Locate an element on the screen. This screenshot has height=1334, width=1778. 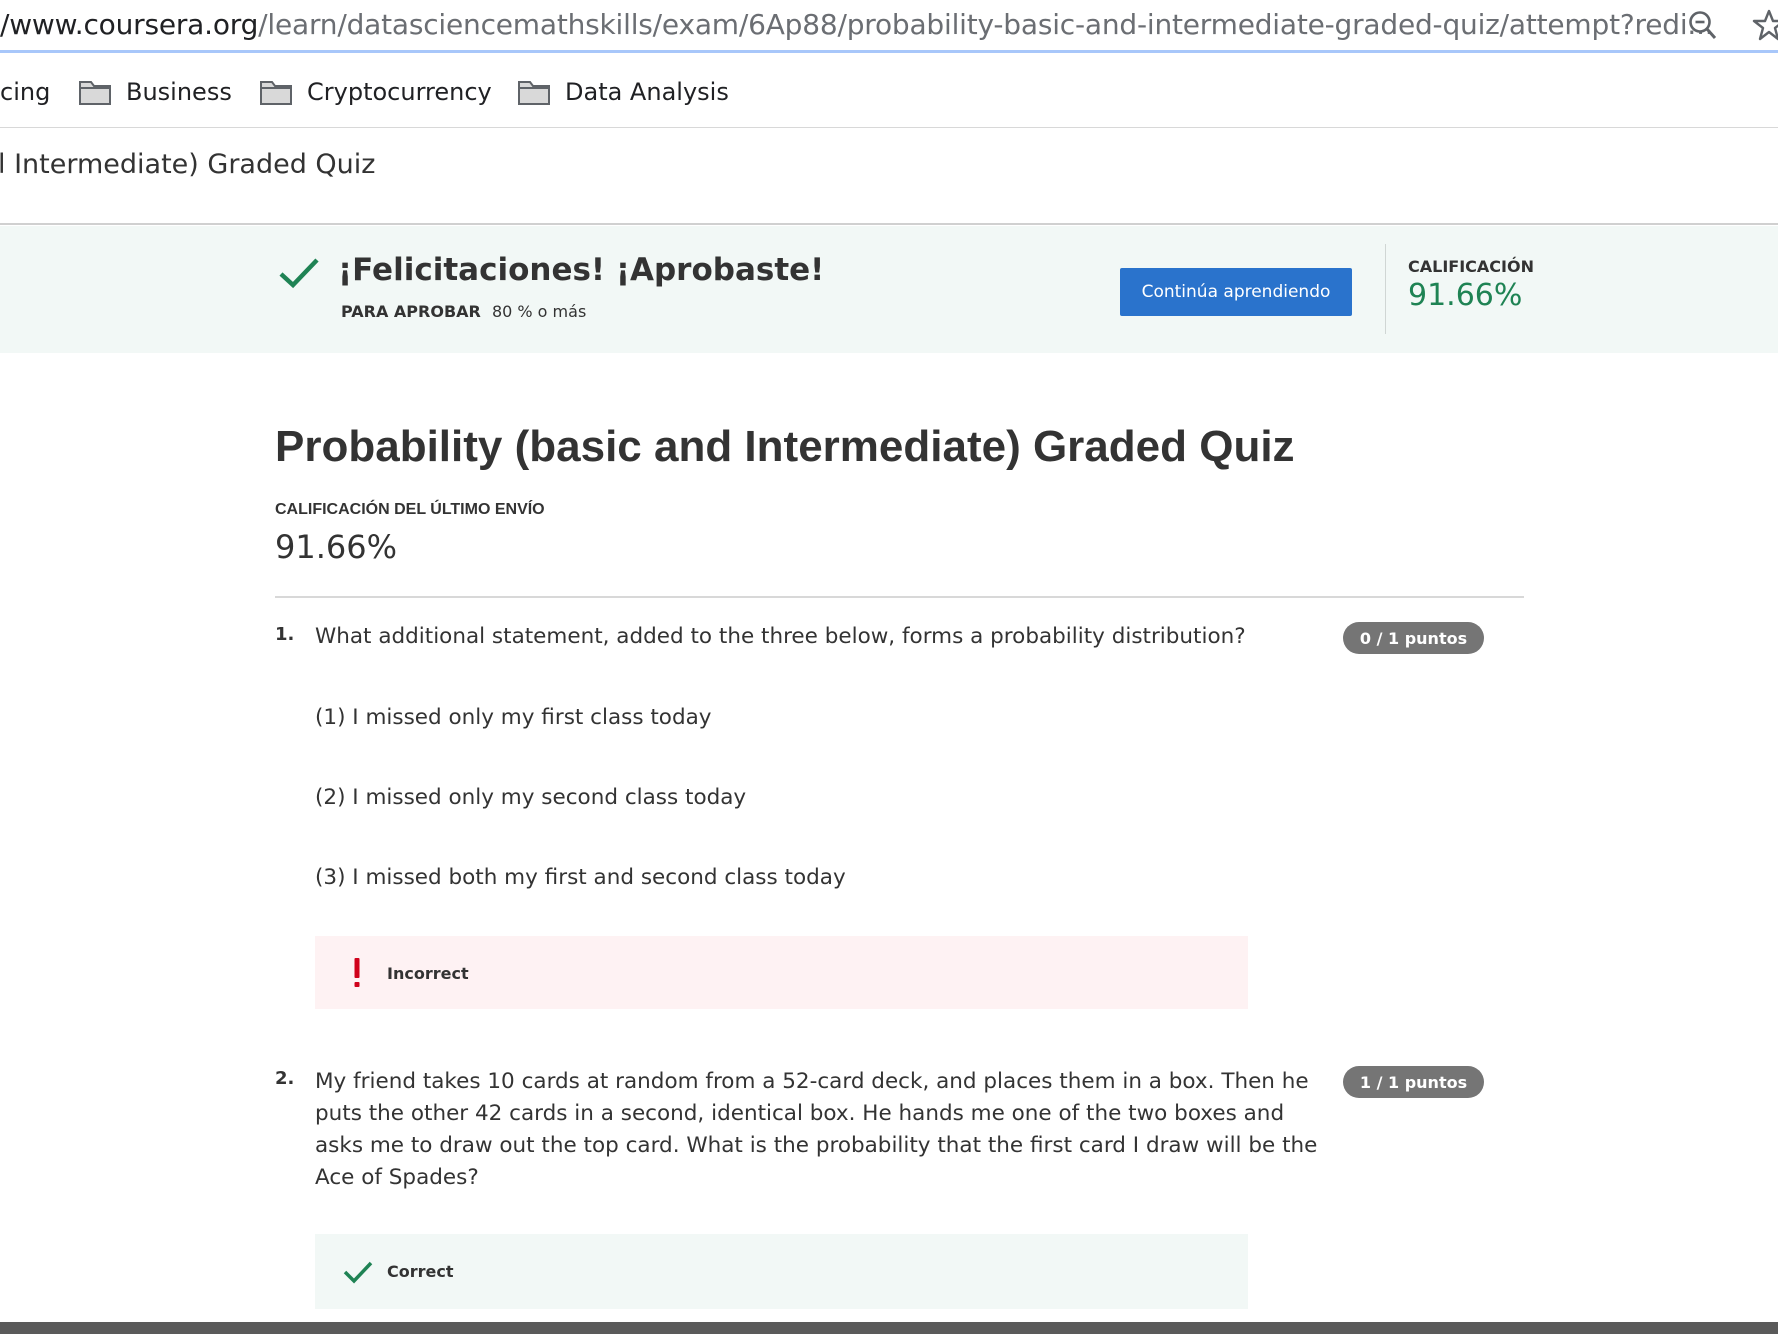
question-number: 2. is located at coordinates (285, 1078).